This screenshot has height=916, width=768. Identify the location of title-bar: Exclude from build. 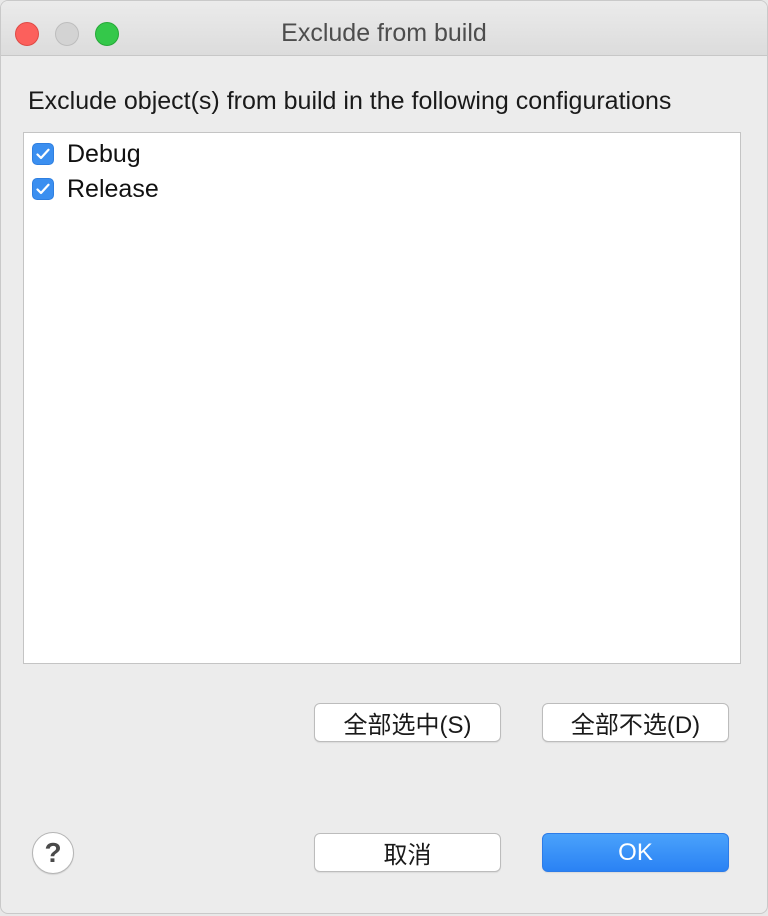
(384, 28).